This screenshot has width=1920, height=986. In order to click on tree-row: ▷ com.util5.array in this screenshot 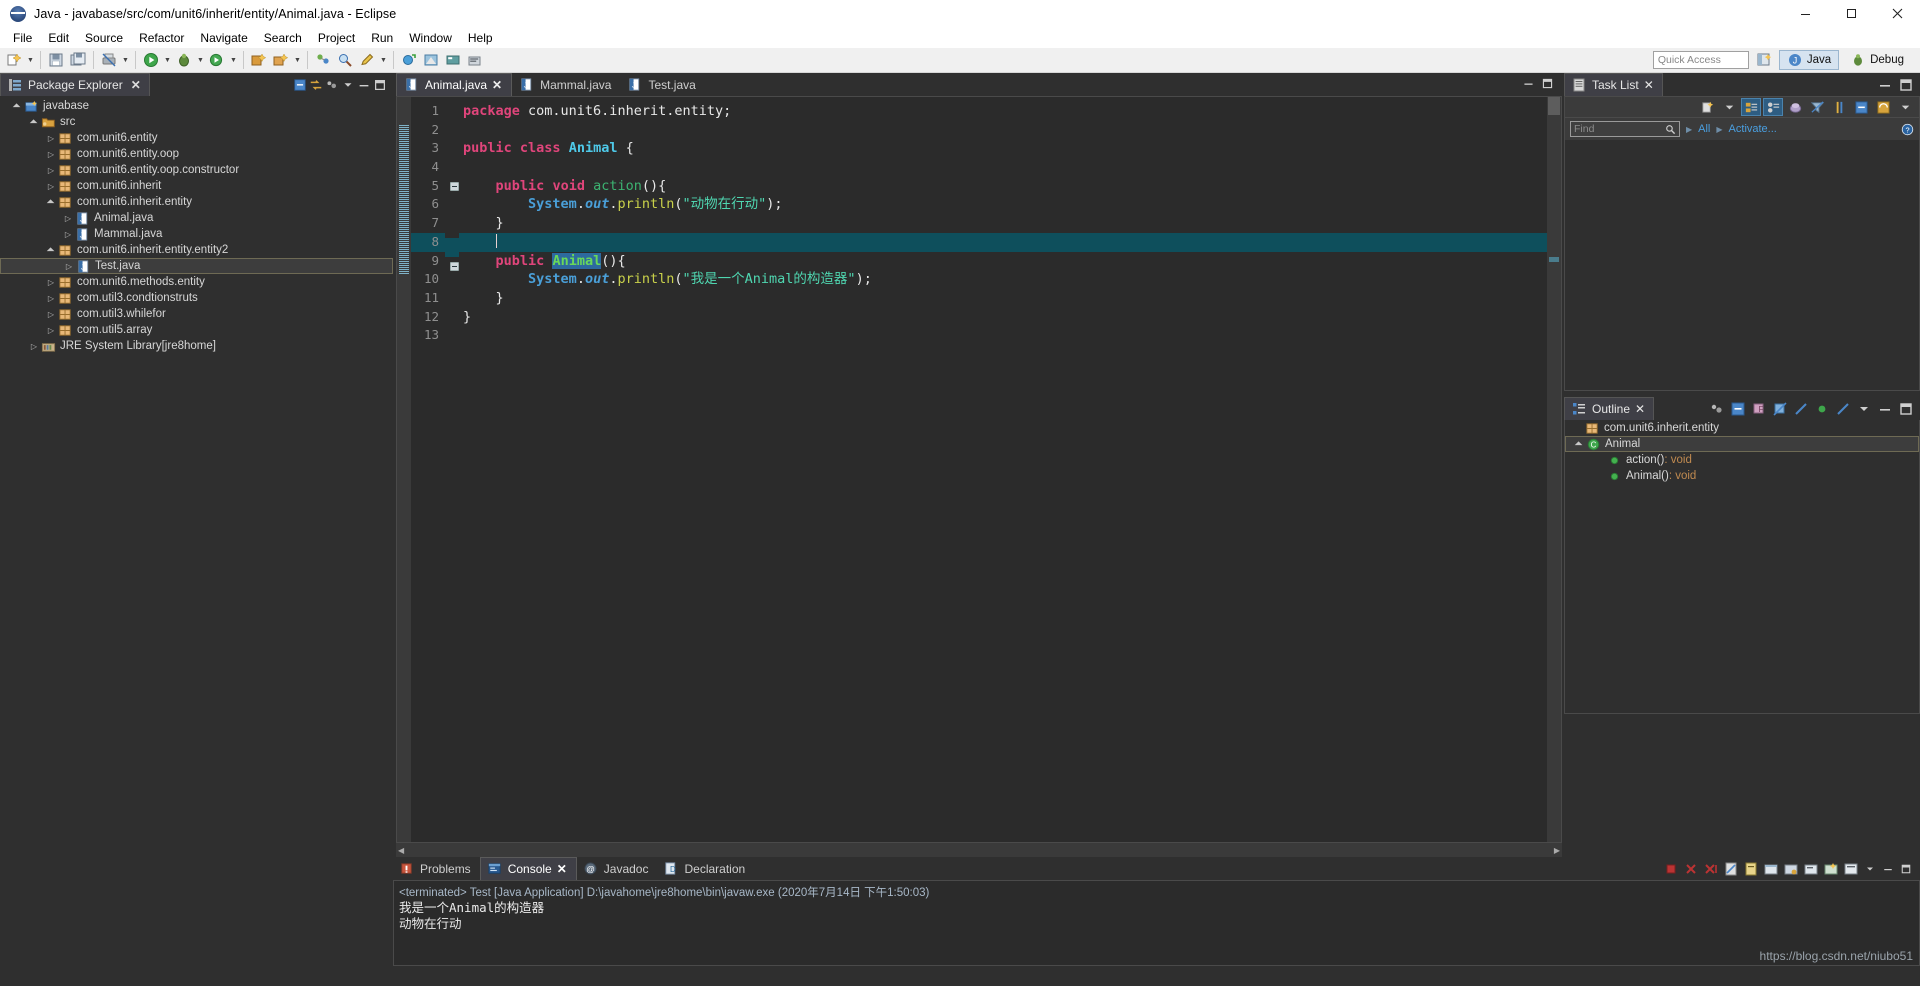, I will do `click(196, 330)`.